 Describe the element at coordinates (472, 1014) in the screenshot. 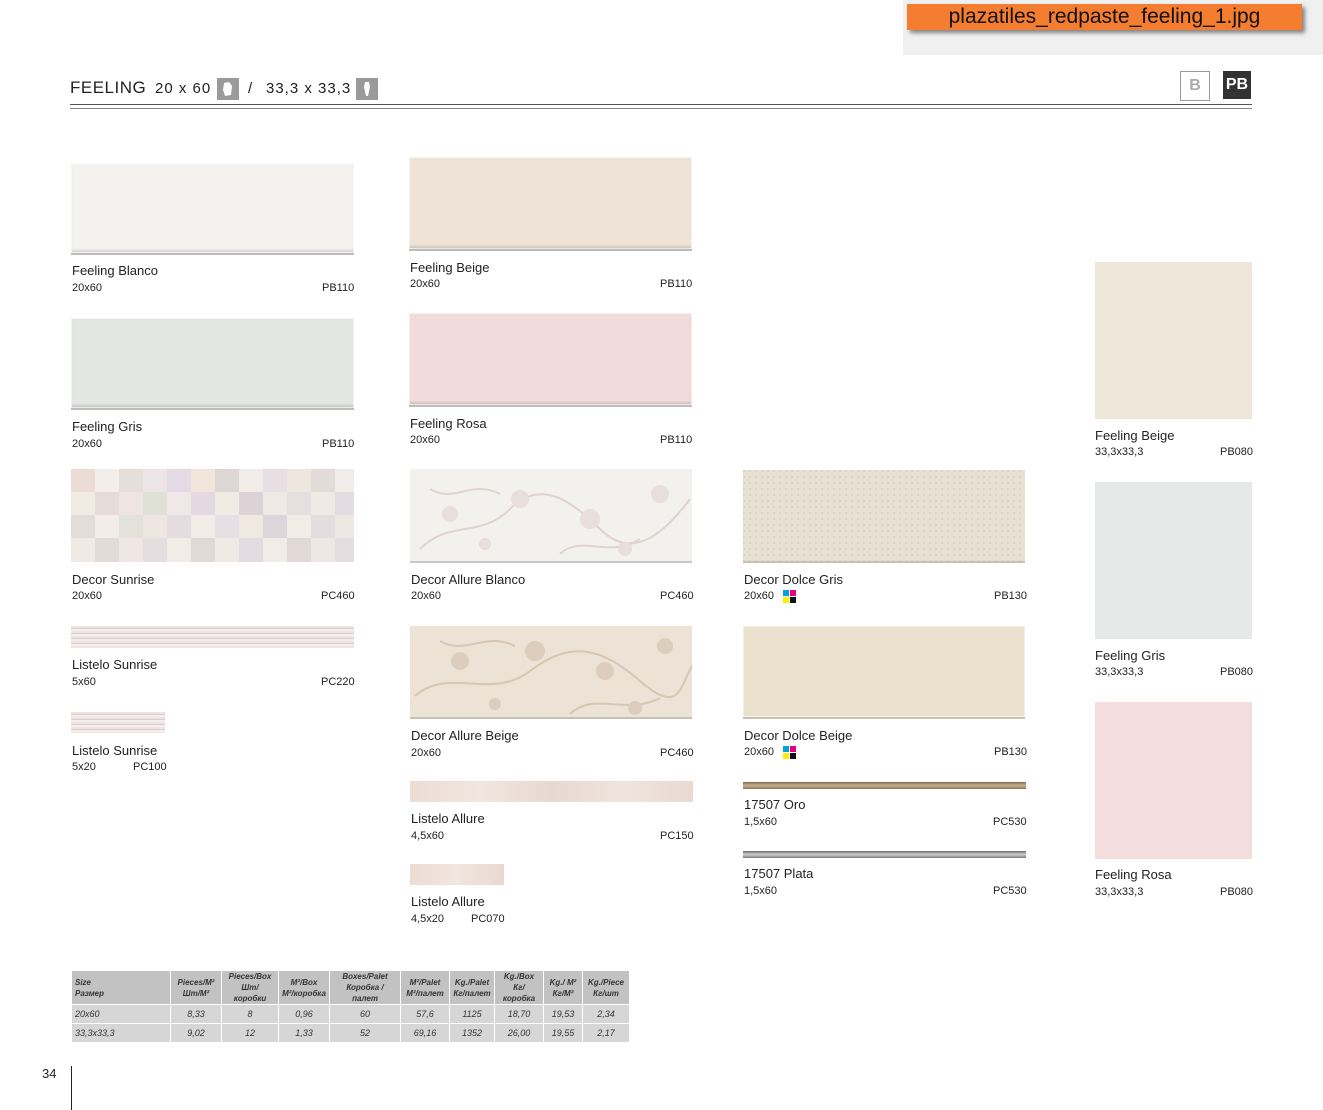

I see `spec-cell: 1125` at that location.